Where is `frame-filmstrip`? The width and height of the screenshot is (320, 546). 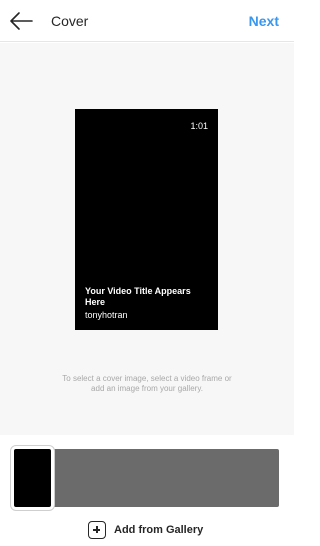 frame-filmstrip is located at coordinates (147, 475).